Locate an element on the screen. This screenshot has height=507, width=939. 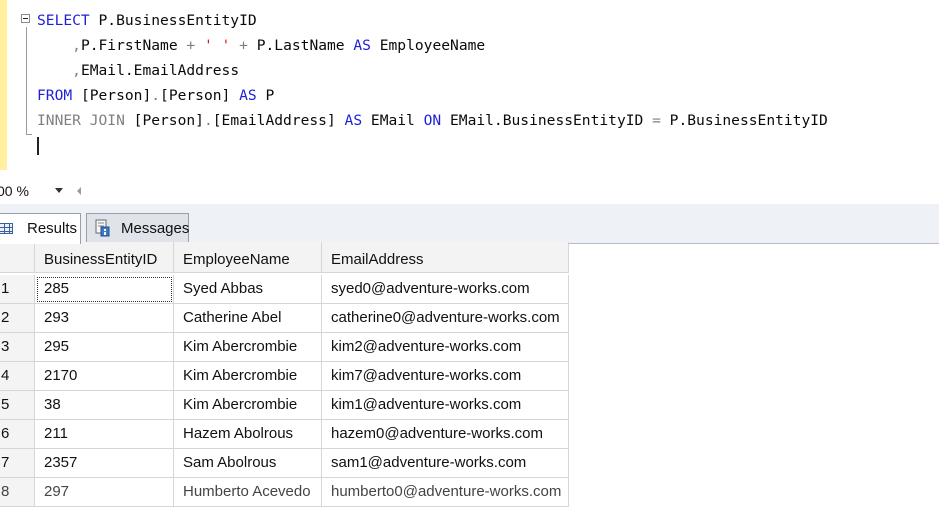
cell-businessentityid: 38 is located at coordinates (104, 405).